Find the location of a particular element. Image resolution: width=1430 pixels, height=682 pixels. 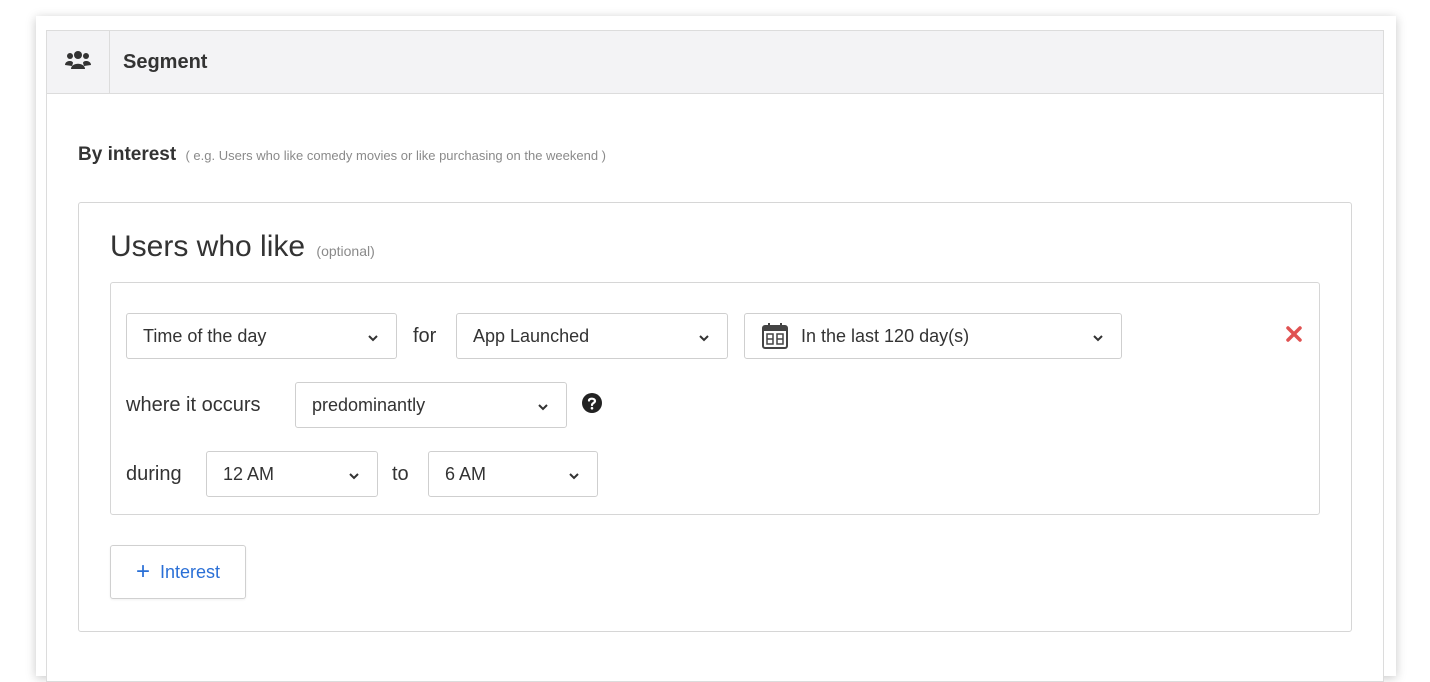

event-select-value: App Launched is located at coordinates (531, 335).